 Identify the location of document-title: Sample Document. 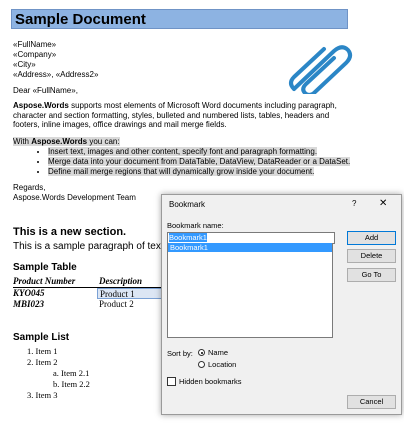
(179, 19).